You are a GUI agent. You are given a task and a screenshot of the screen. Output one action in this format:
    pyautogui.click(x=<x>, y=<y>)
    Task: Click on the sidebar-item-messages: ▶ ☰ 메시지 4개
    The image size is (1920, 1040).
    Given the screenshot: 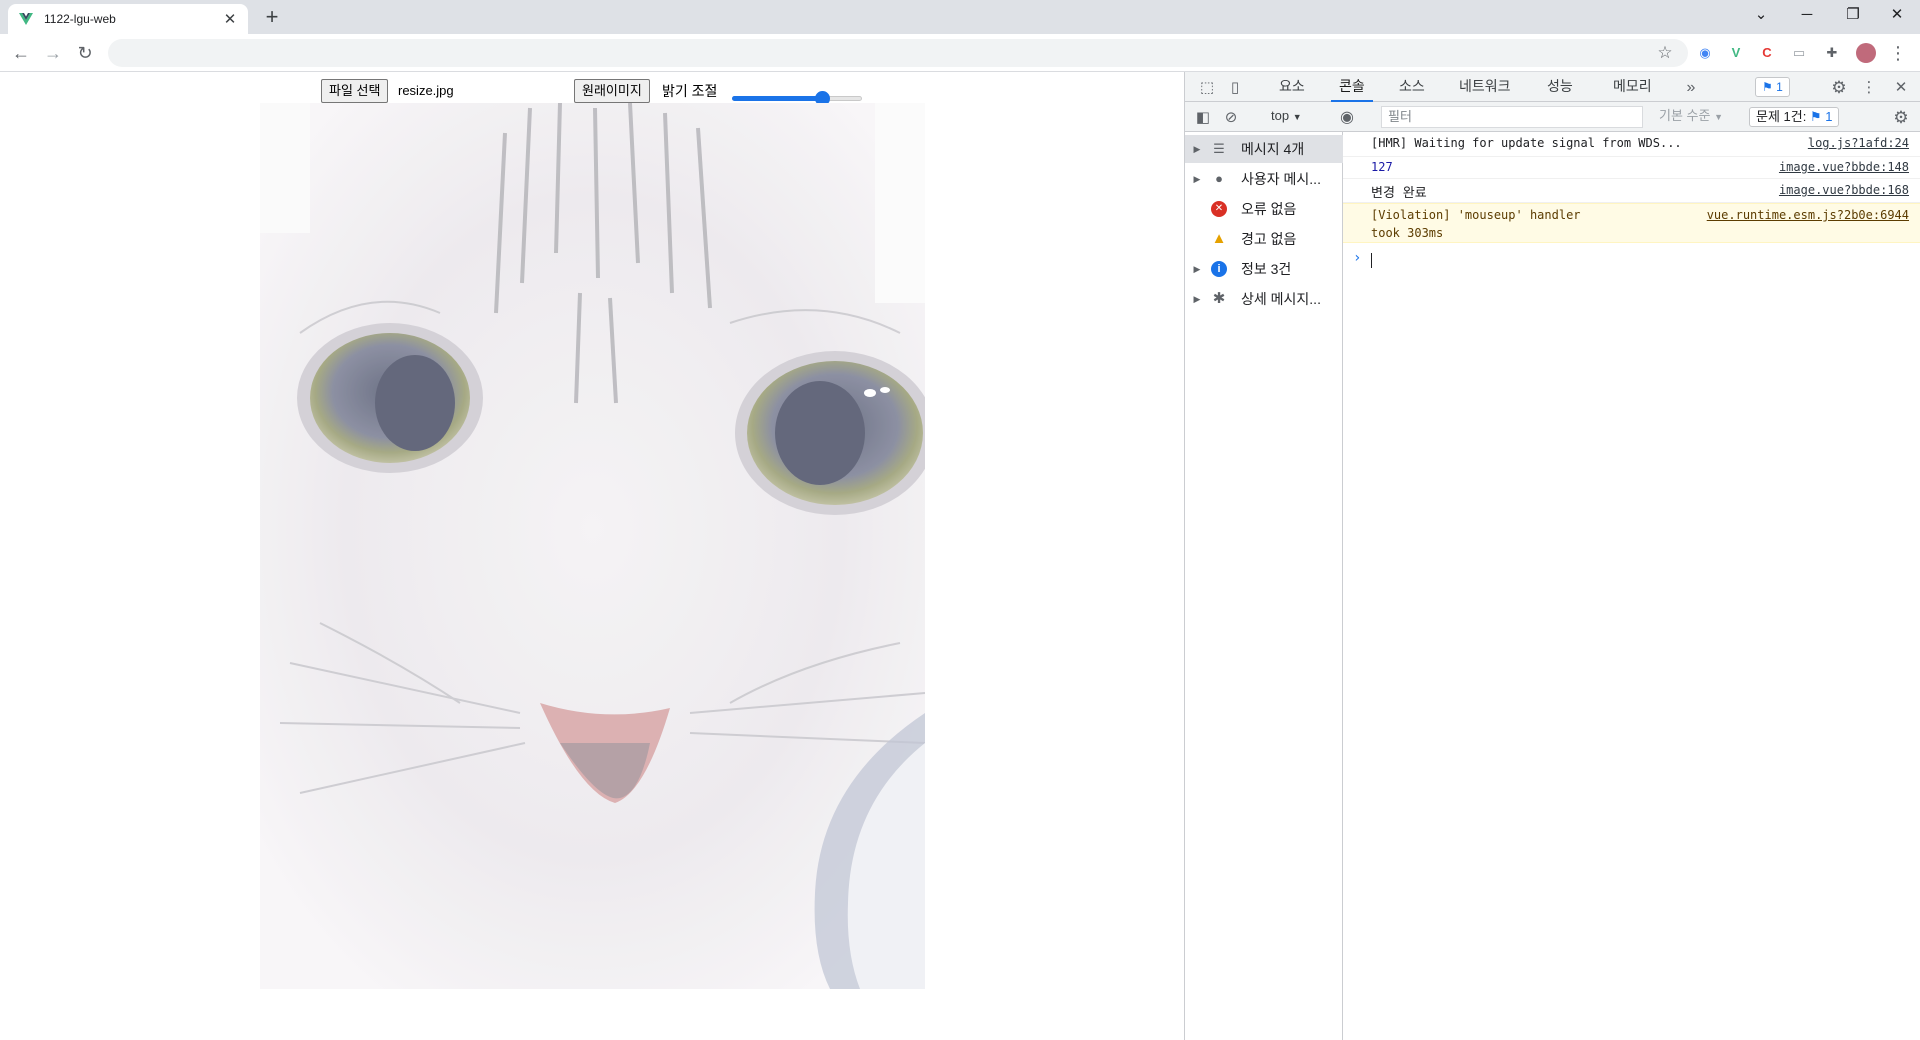 What is the action you would take?
    pyautogui.click(x=1264, y=149)
    